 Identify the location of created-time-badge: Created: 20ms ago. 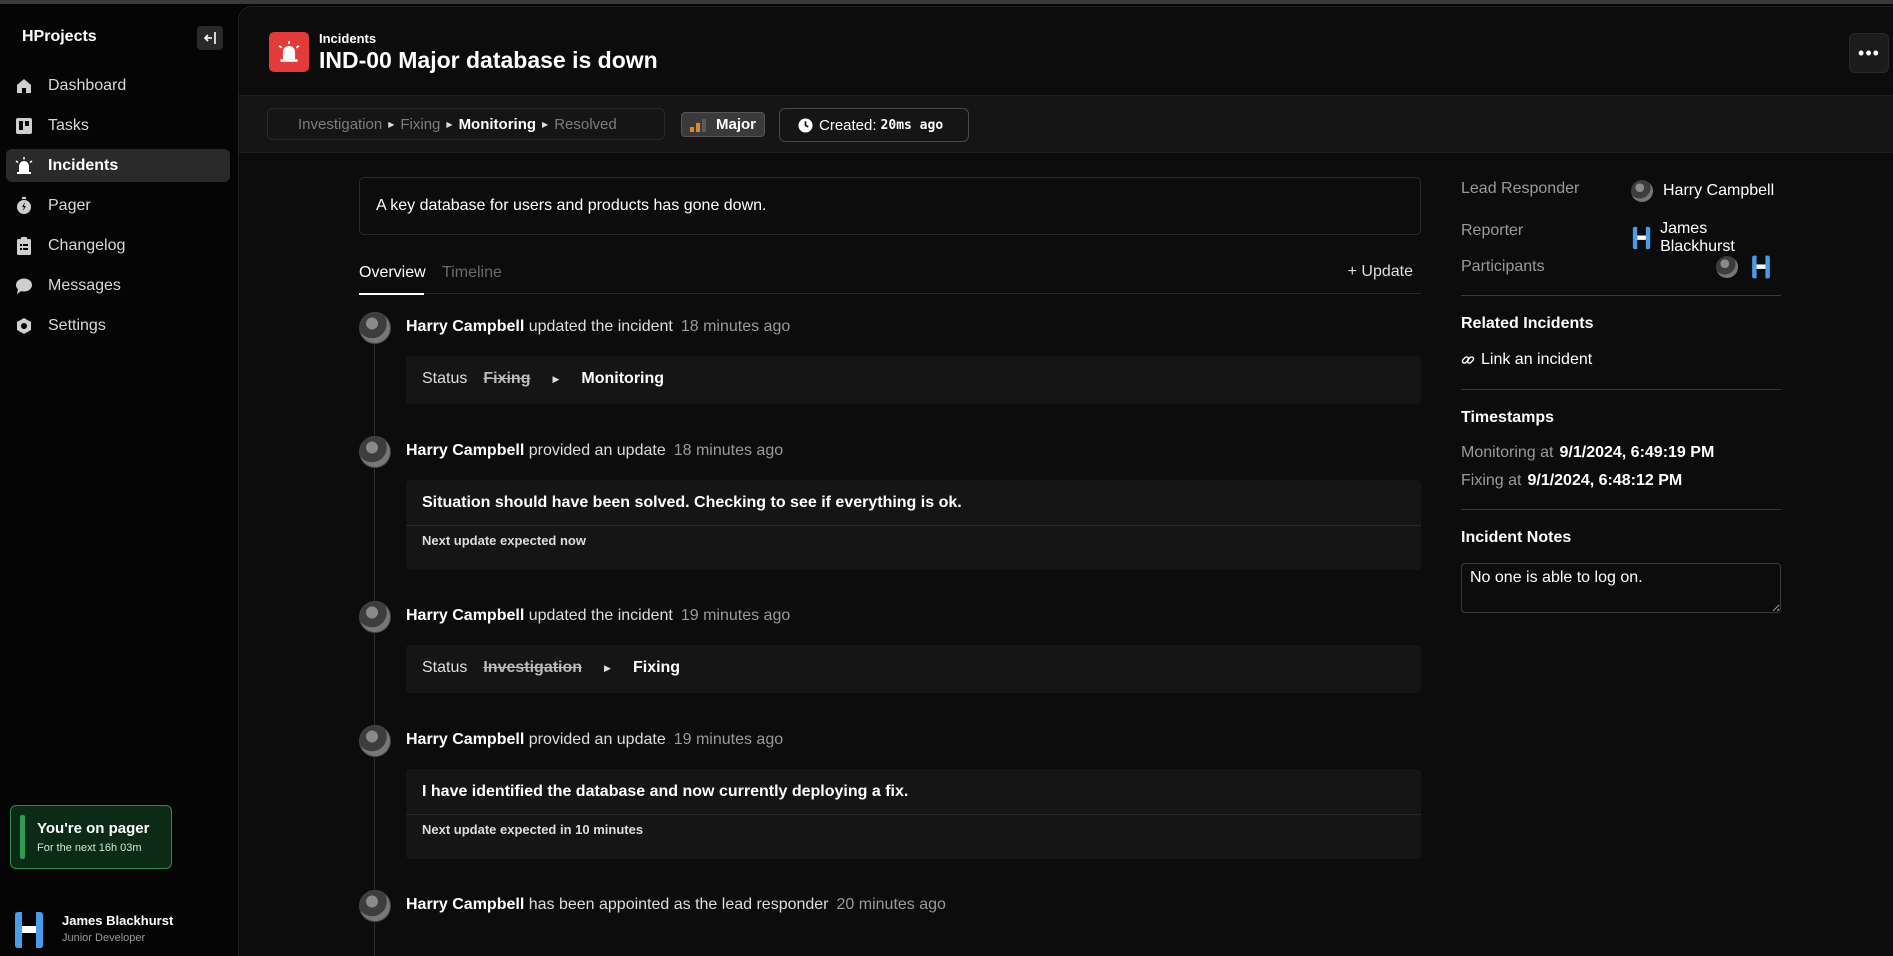
(874, 125).